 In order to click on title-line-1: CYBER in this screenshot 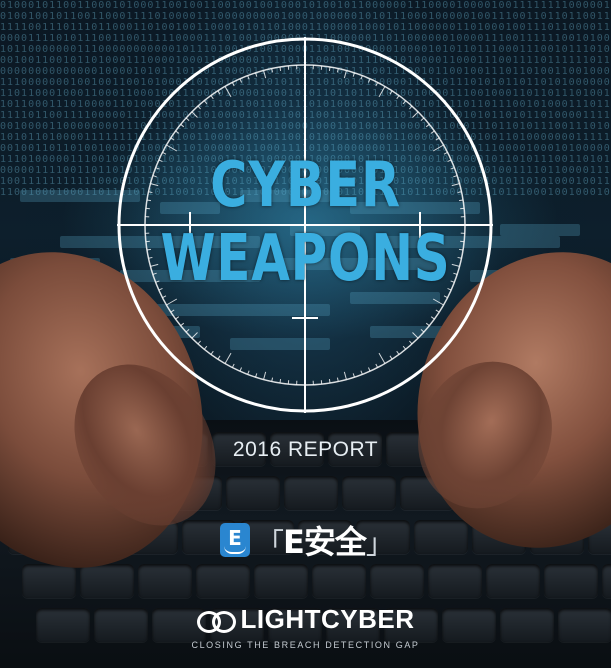, I will do `click(305, 184)`.